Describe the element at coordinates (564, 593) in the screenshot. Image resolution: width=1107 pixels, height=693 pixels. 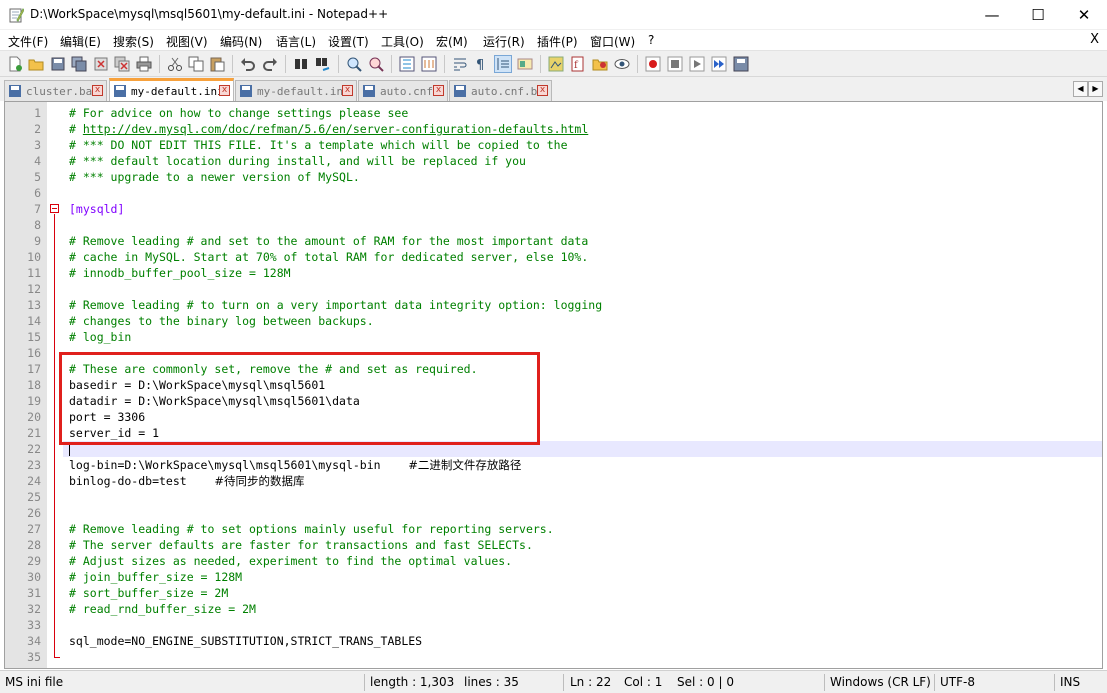
I see `editor-line: 31 # sort_buffer_size = 2M` at that location.